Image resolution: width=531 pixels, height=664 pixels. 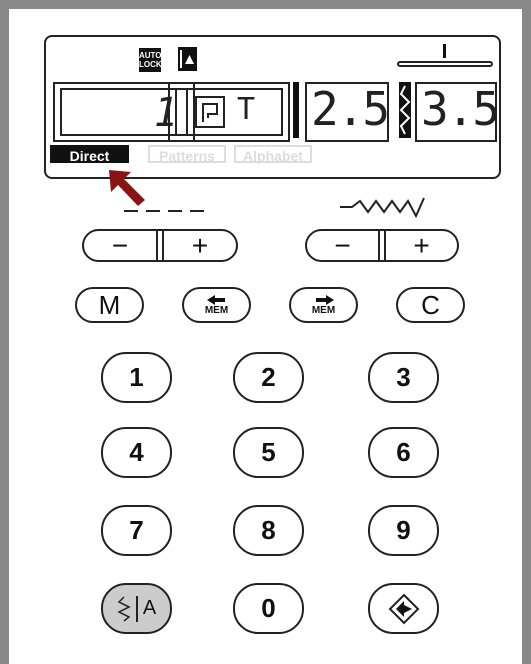 What do you see at coordinates (268, 608) in the screenshot?
I see `key-0: 0` at bounding box center [268, 608].